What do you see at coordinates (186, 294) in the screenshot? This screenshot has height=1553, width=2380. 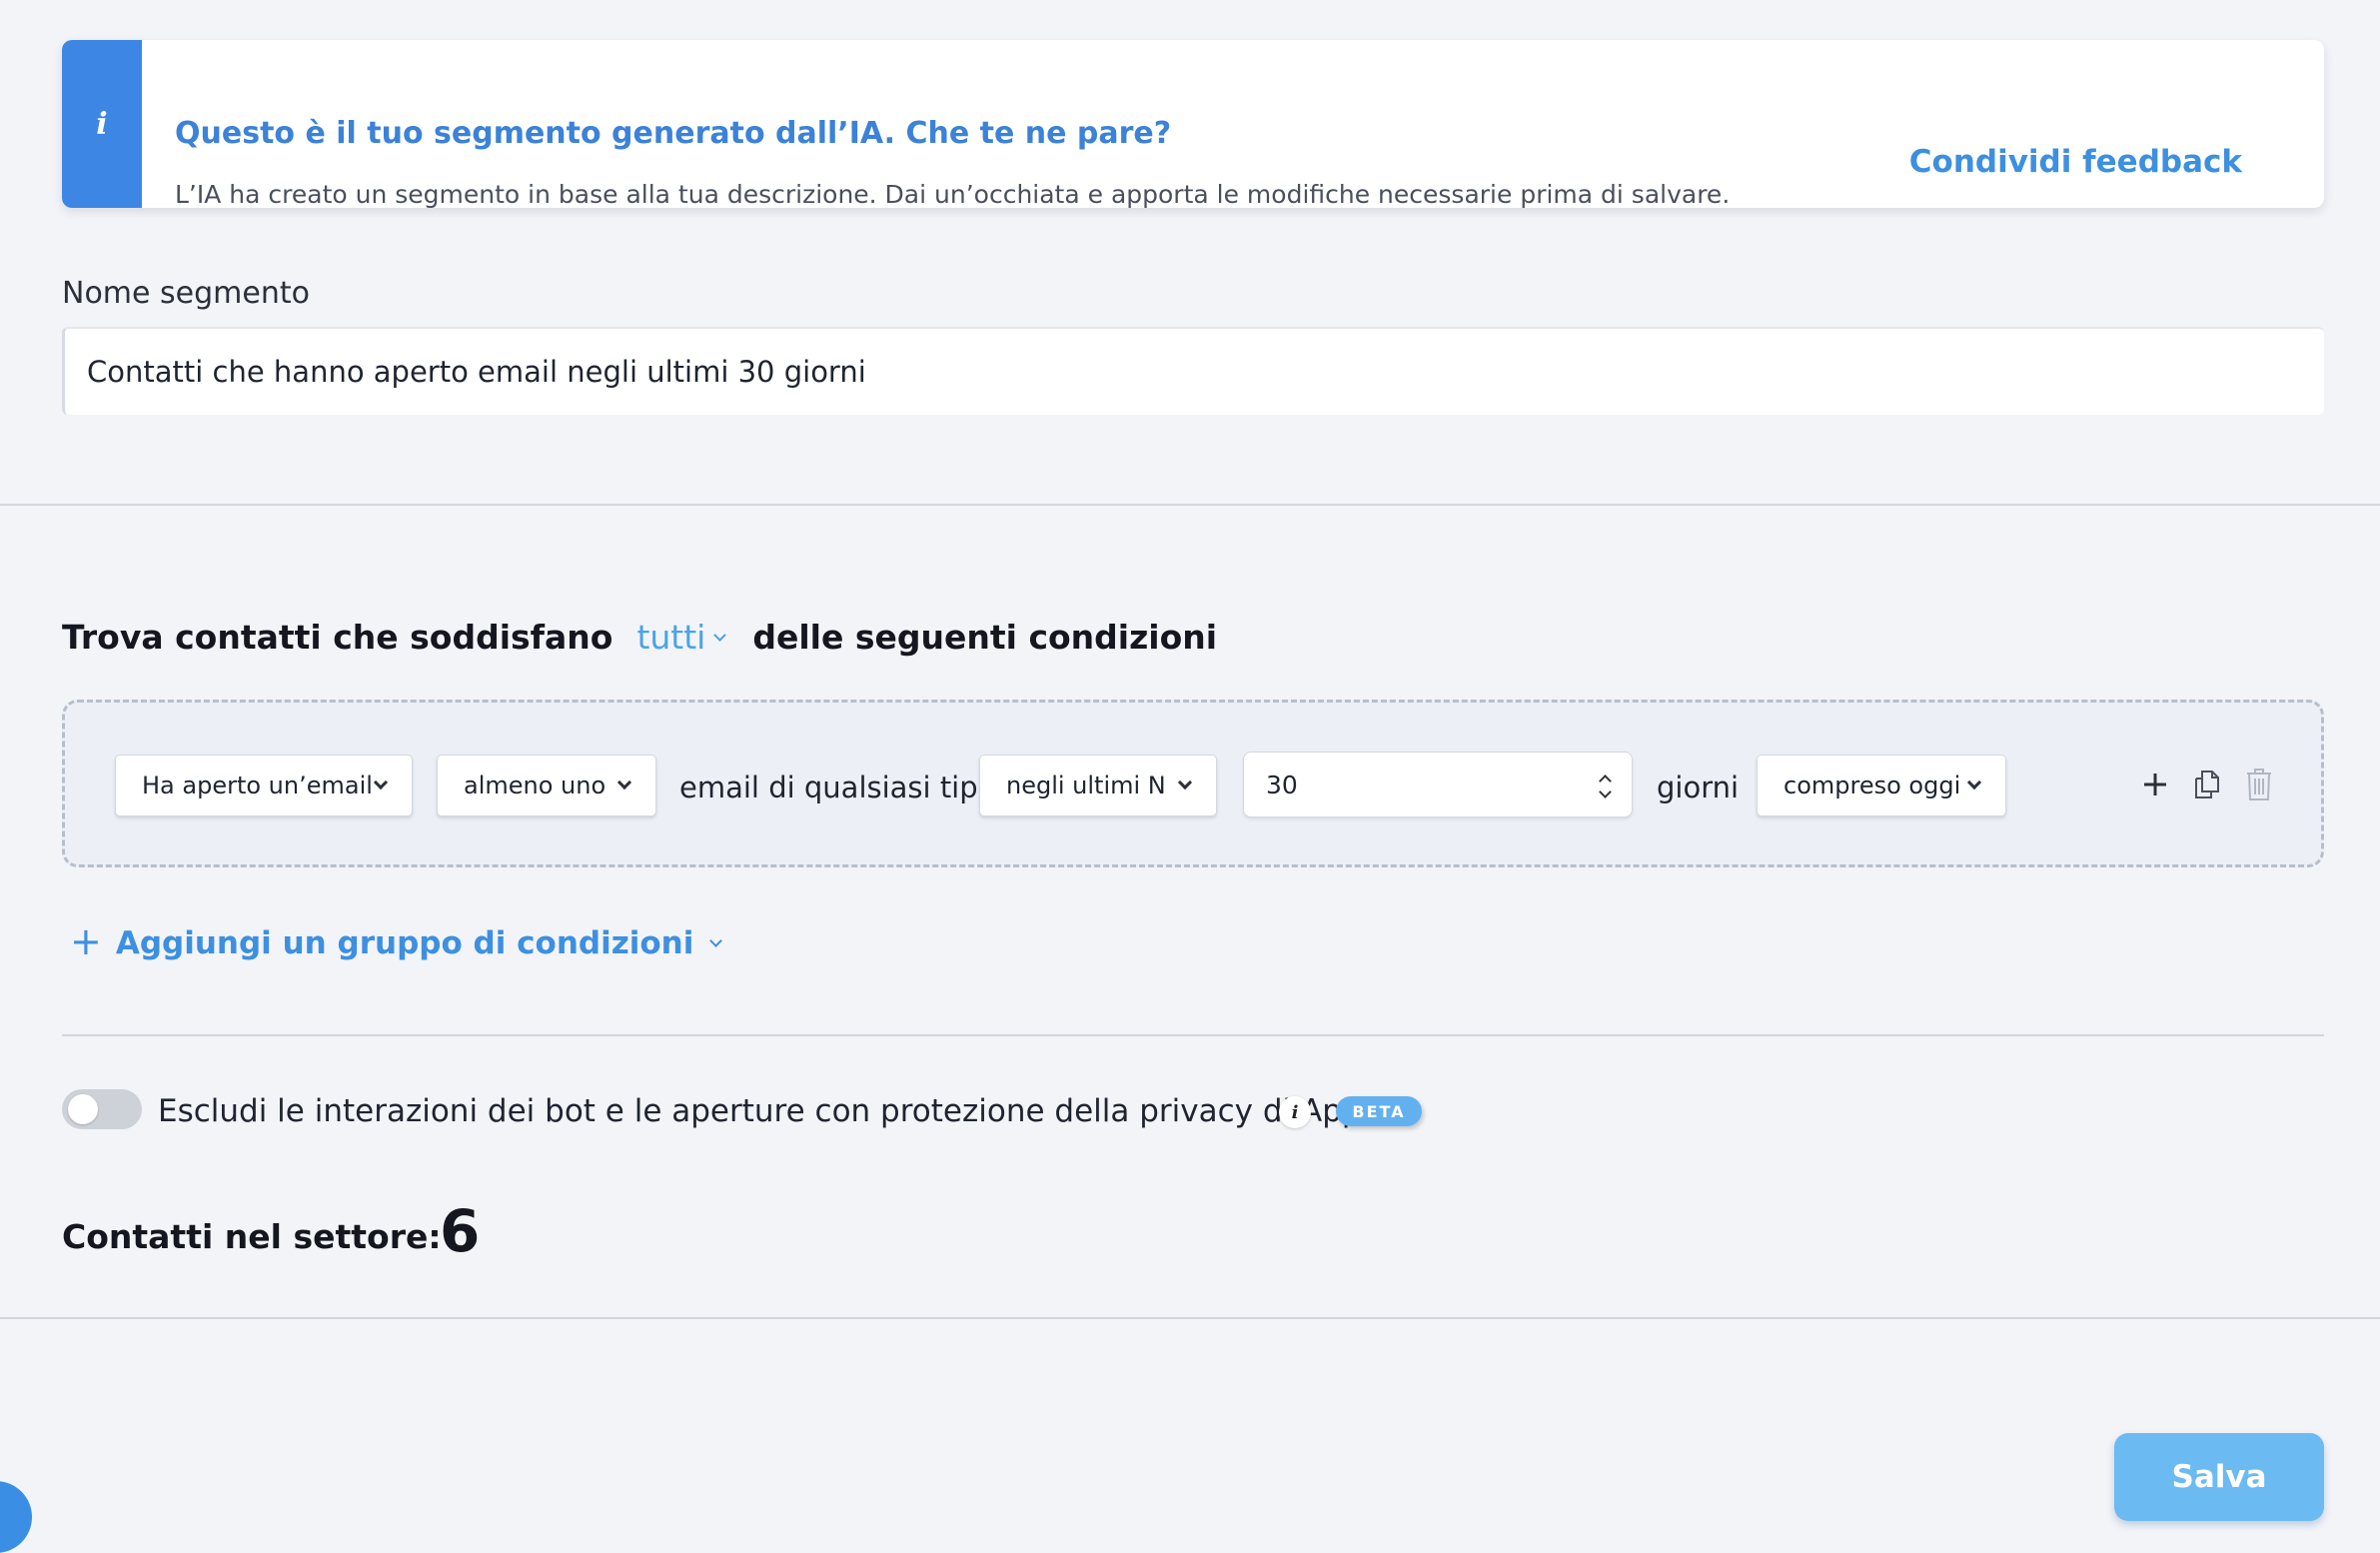 I see `segment-name-label: Nome segmento` at bounding box center [186, 294].